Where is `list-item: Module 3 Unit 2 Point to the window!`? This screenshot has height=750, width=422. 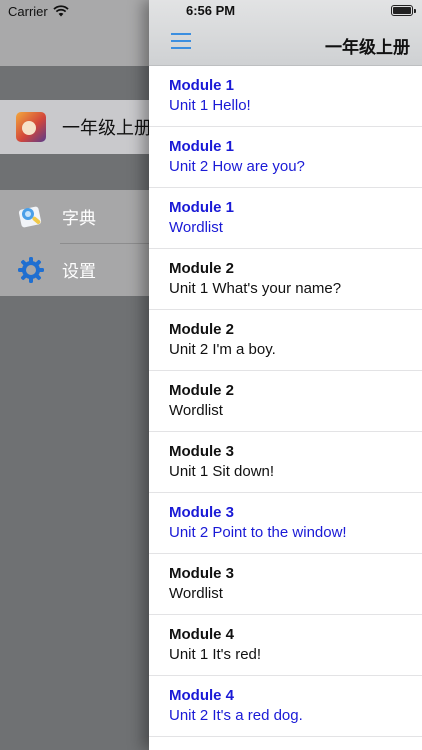
list-item: Module 3 Unit 2 Point to the window! is located at coordinates (285, 523).